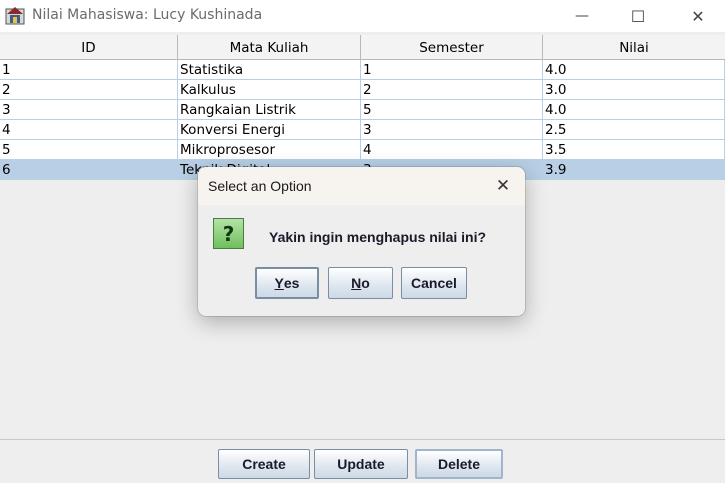 This screenshot has height=483, width=725. I want to click on dialog-close-button: ✕, so click(503, 186).